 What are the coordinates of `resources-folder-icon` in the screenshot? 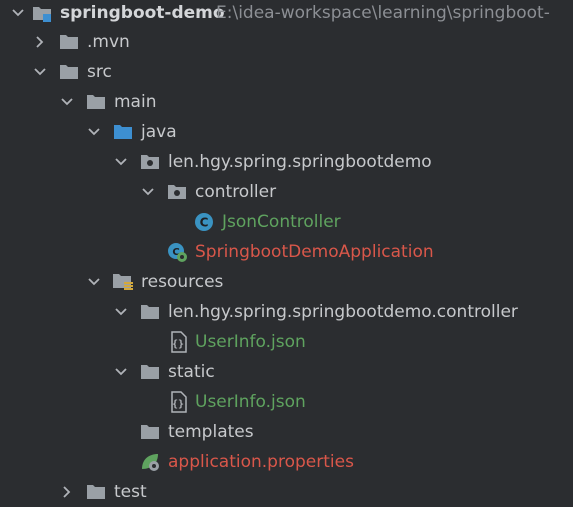 It's located at (123, 282).